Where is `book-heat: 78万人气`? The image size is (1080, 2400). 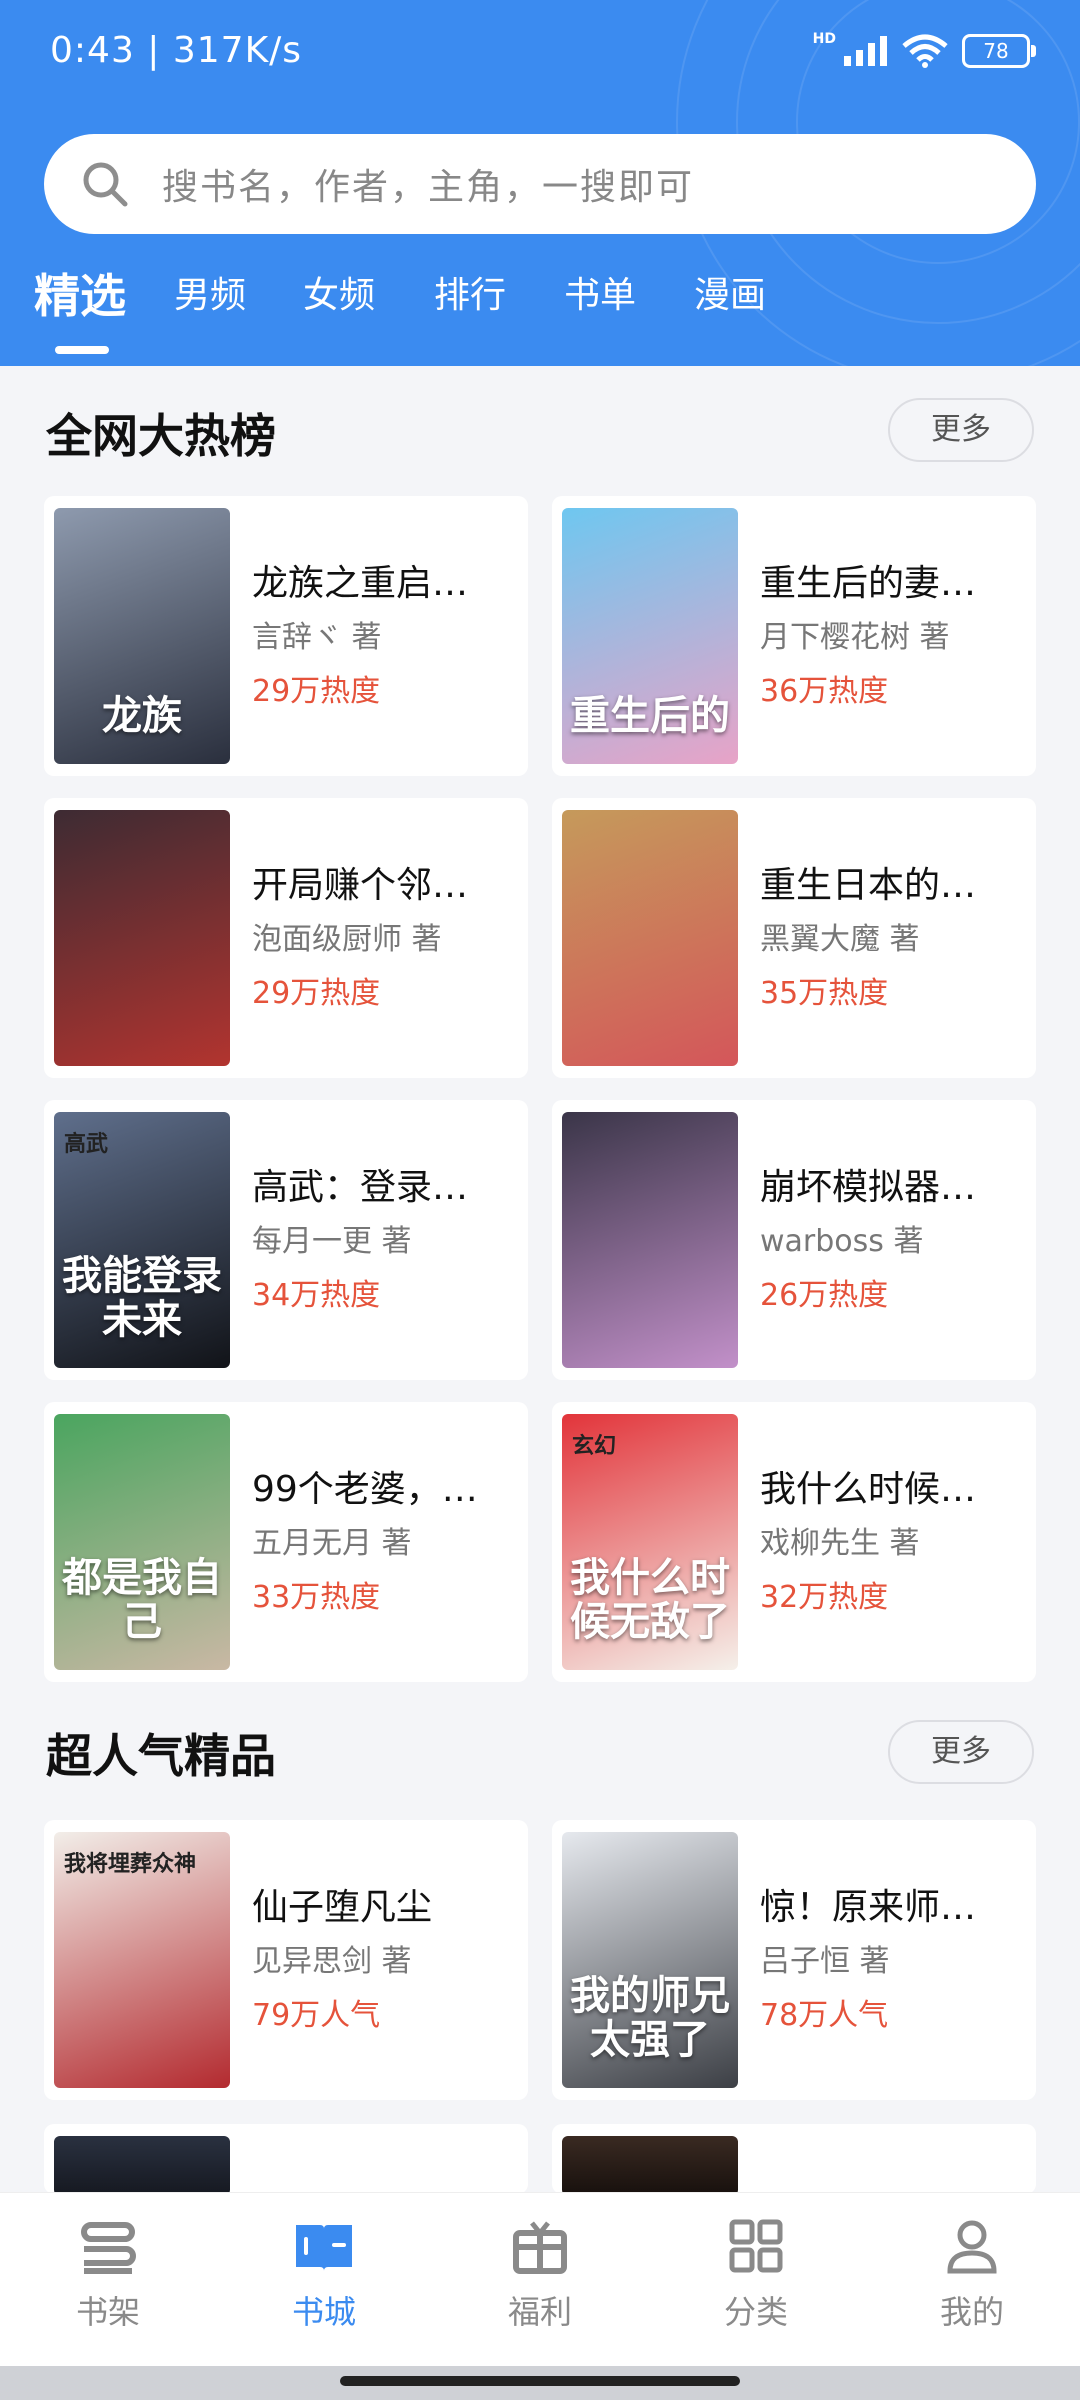 book-heat: 78万人气 is located at coordinates (824, 2015).